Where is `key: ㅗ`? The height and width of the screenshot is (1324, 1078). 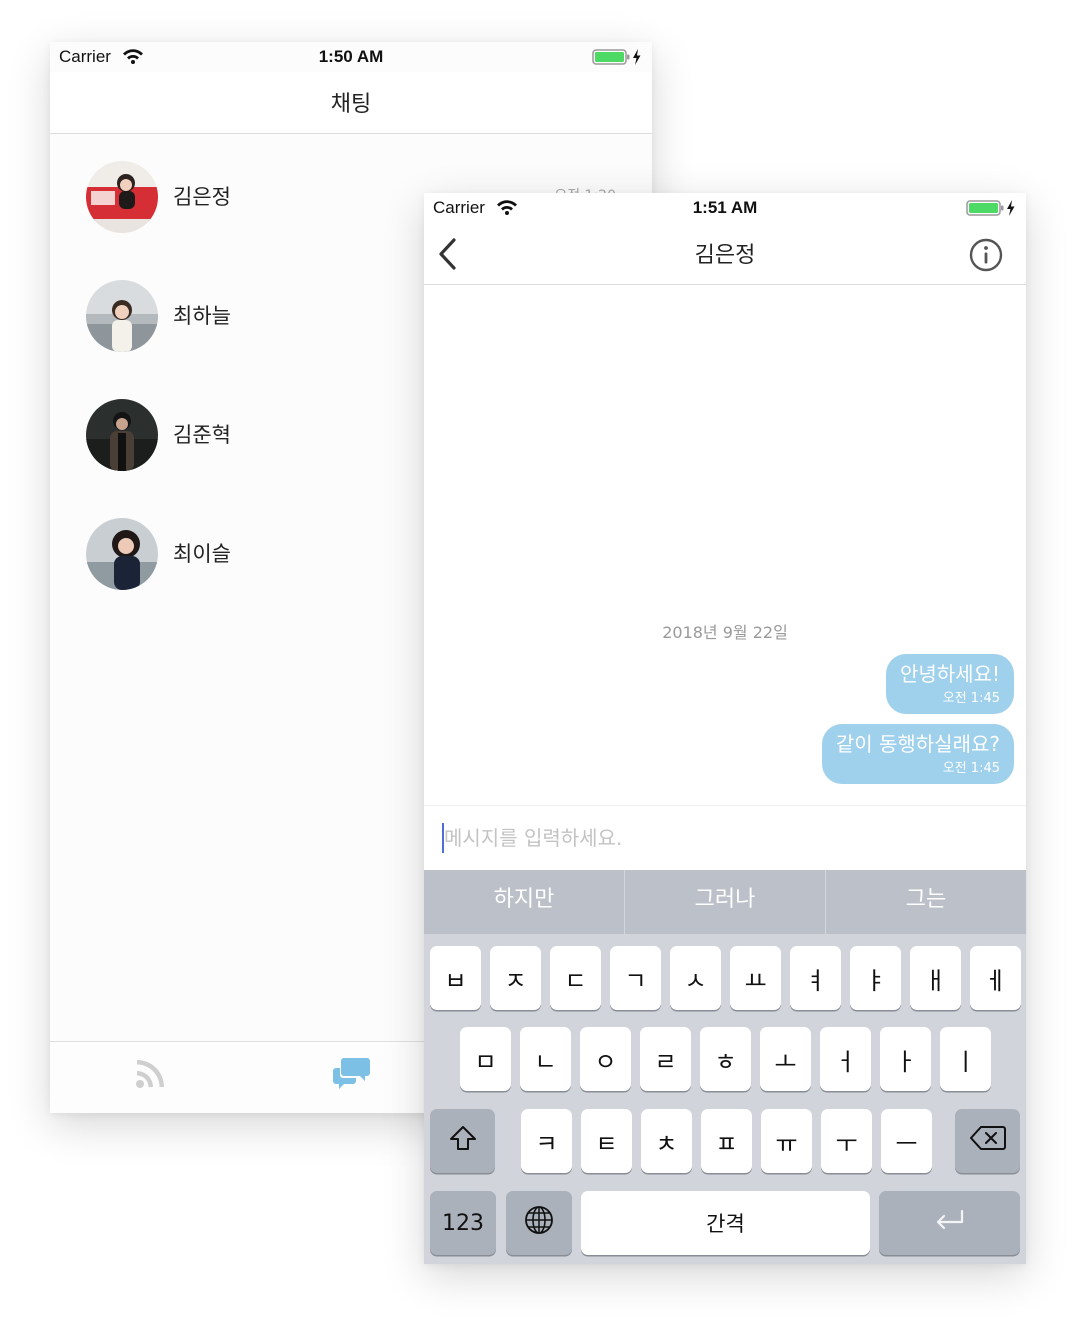 key: ㅗ is located at coordinates (785, 1059).